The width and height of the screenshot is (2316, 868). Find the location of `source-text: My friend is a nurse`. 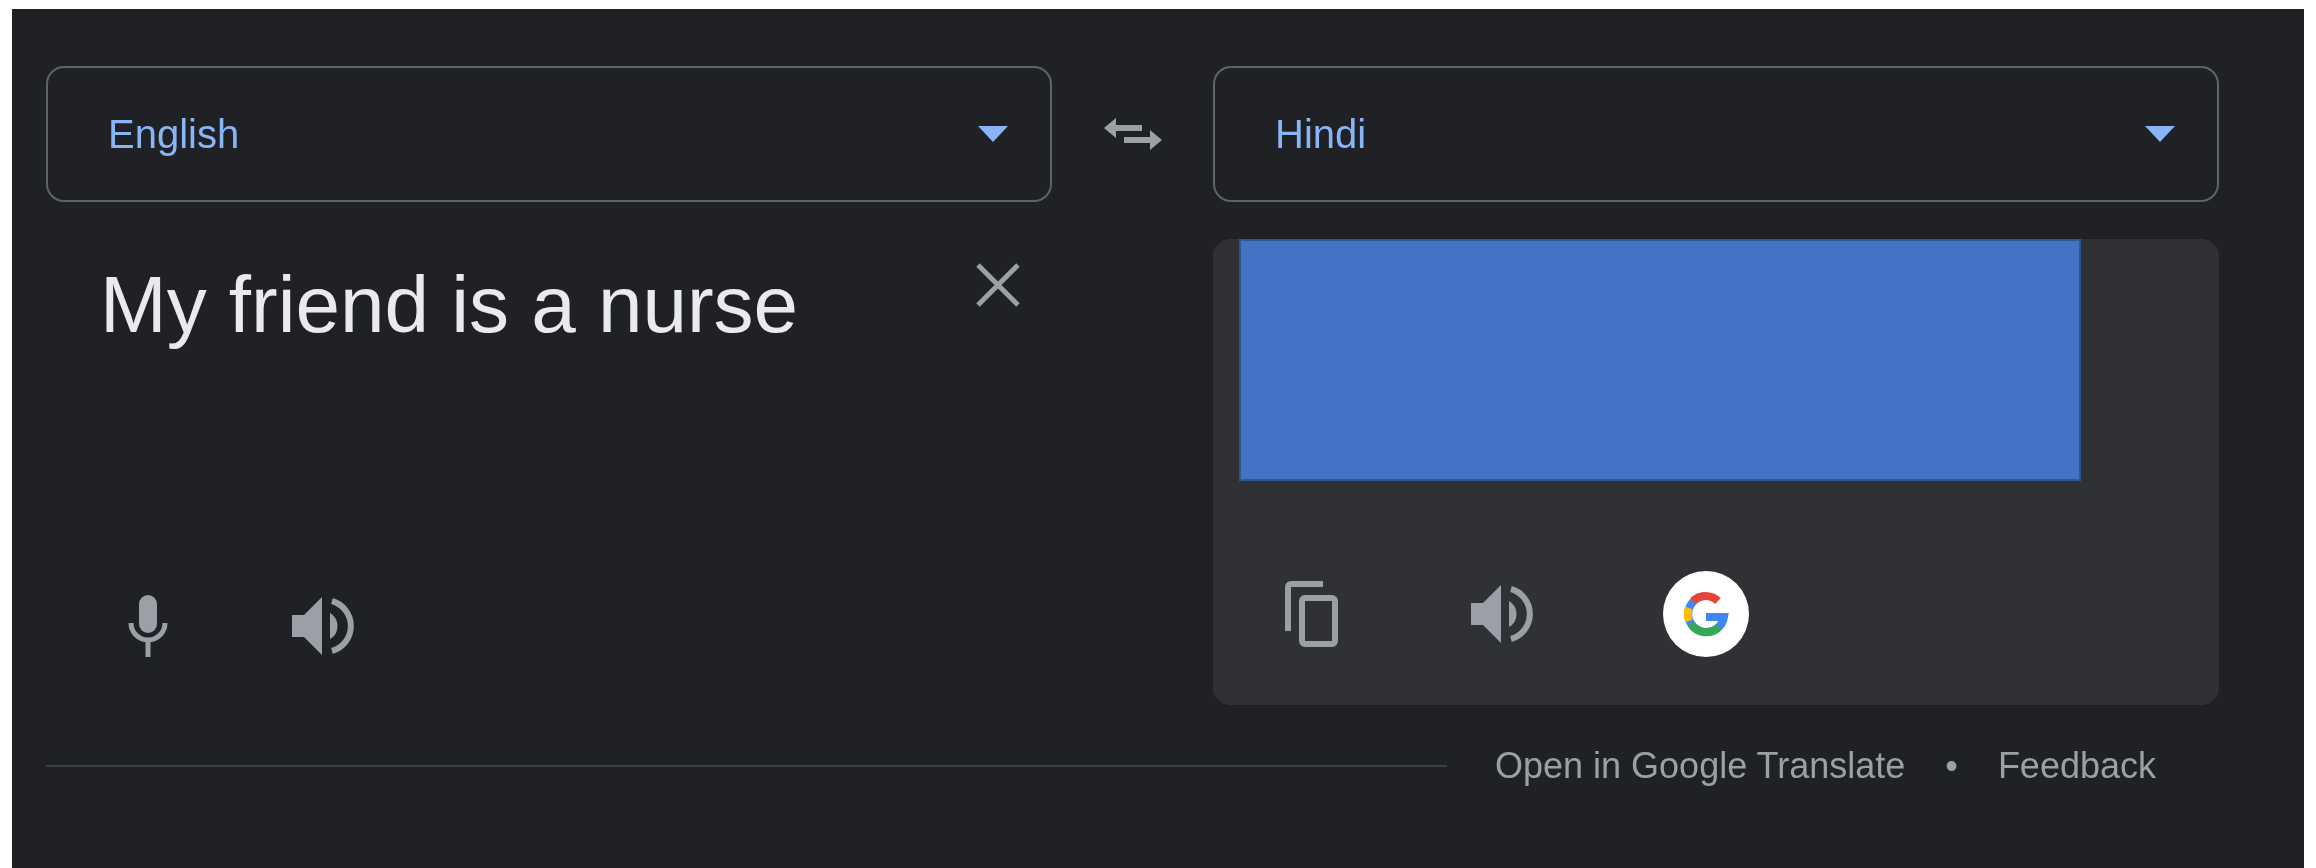

source-text: My friend is a nurse is located at coordinates (449, 305).